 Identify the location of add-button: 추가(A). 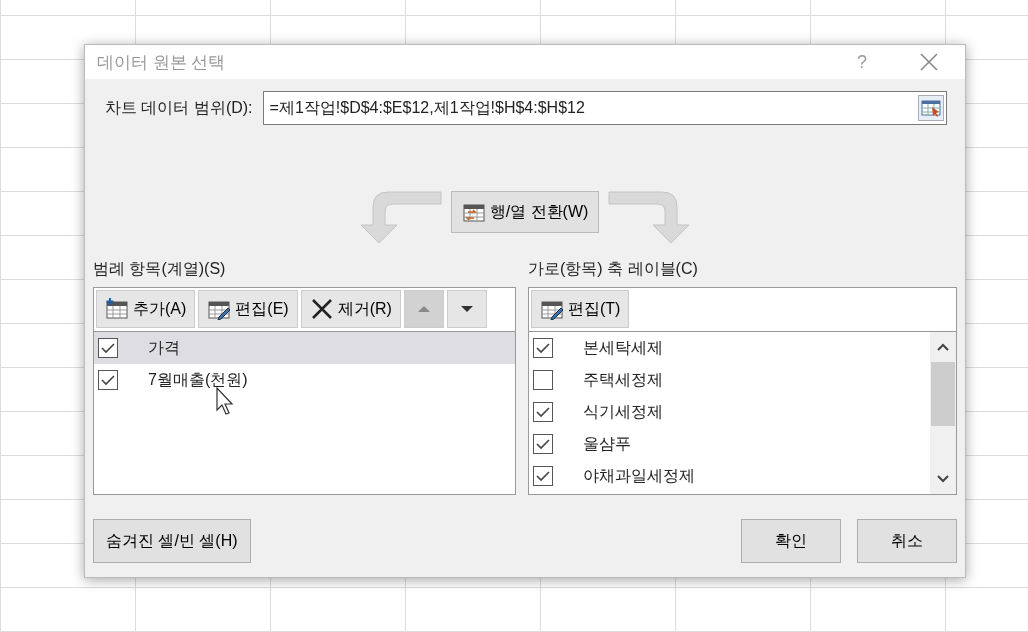
(146, 309).